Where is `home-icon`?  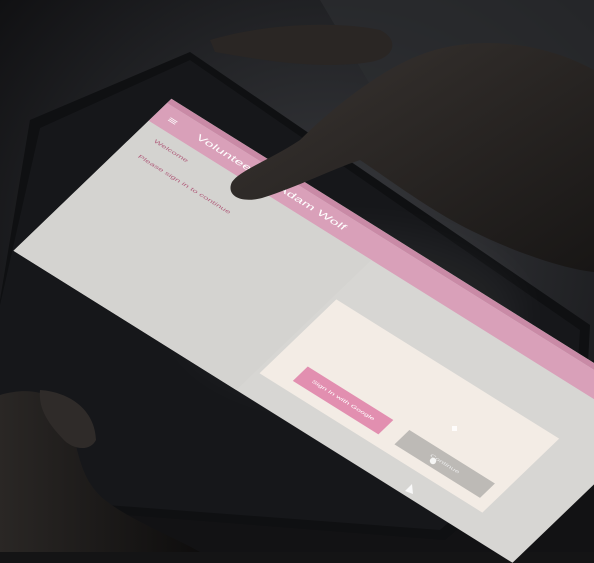 home-icon is located at coordinates (433, 461).